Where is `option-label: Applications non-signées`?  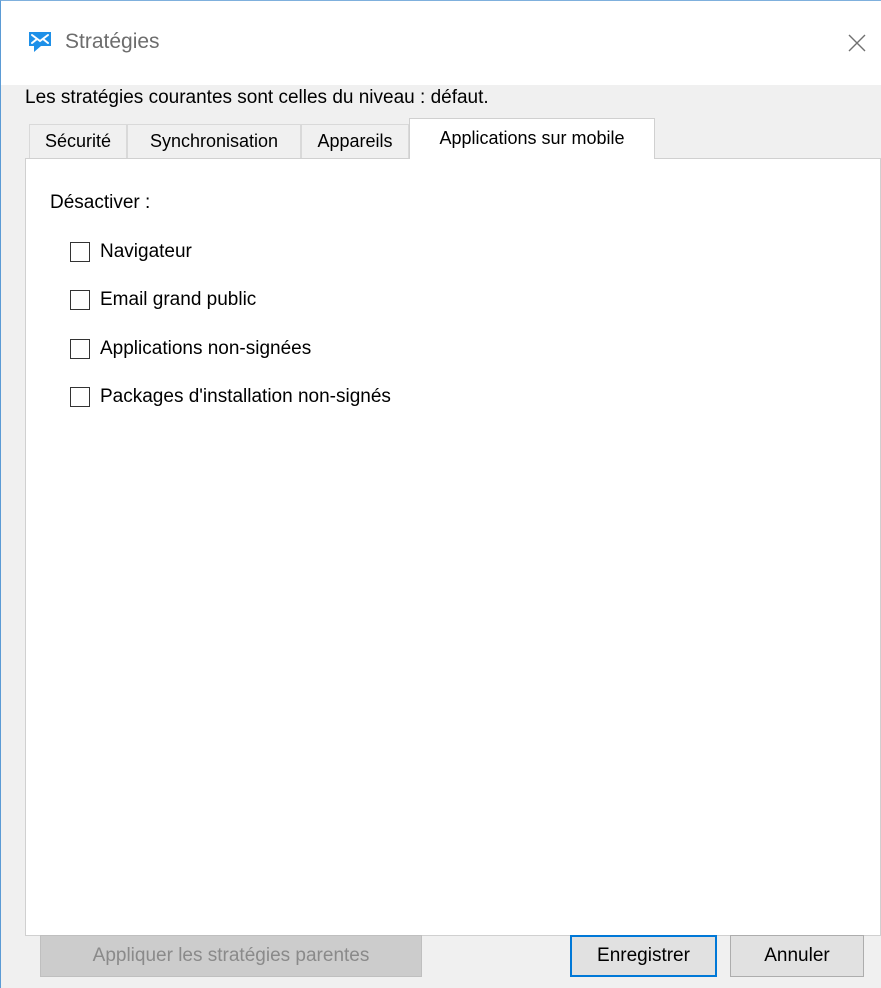 option-label: Applications non-signées is located at coordinates (206, 348).